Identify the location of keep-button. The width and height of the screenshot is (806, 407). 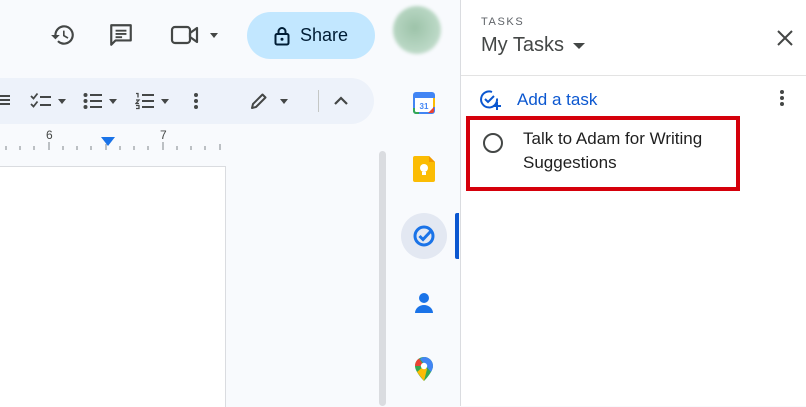
(424, 169).